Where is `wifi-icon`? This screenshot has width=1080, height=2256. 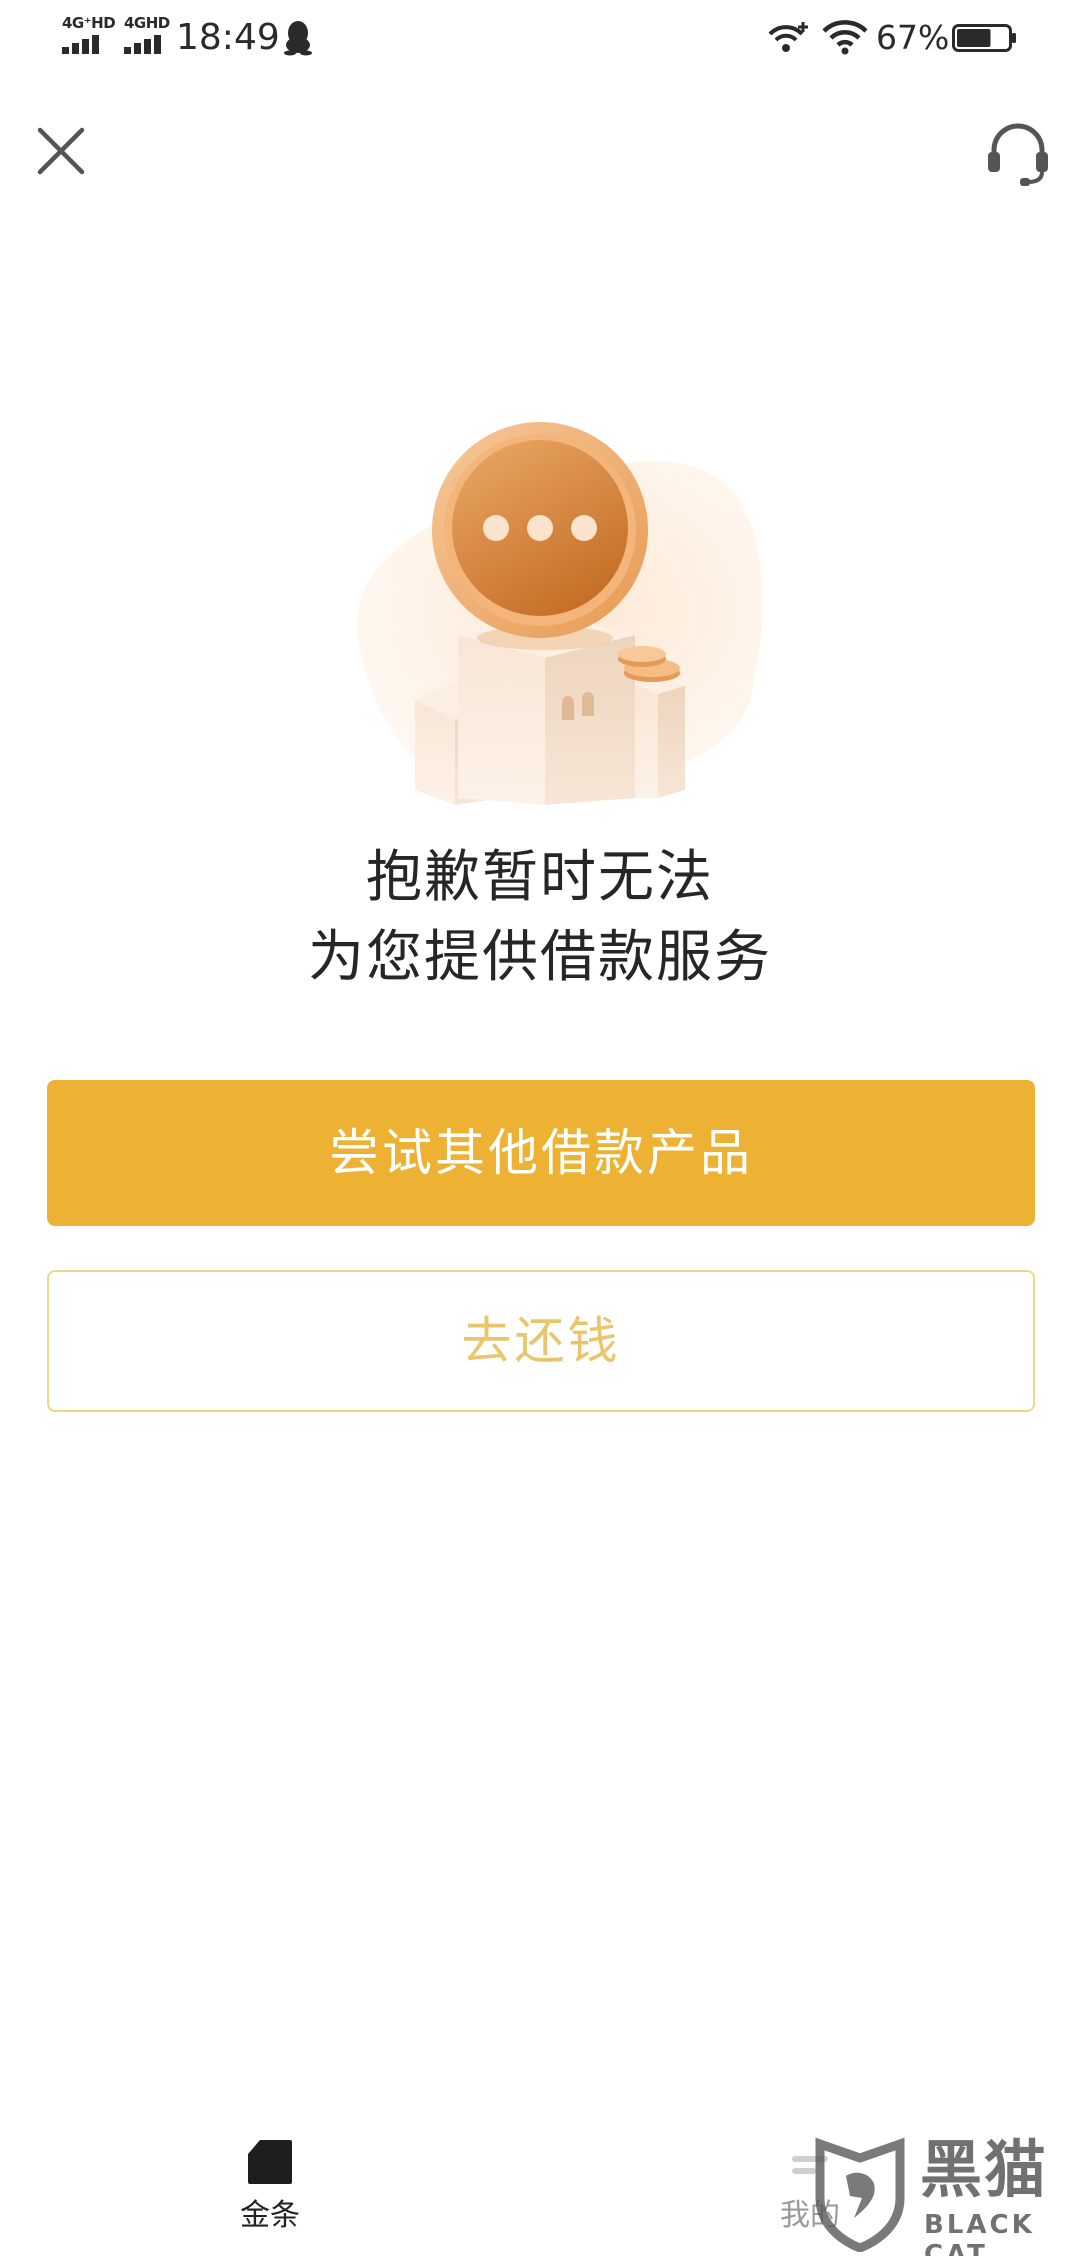 wifi-icon is located at coordinates (845, 37).